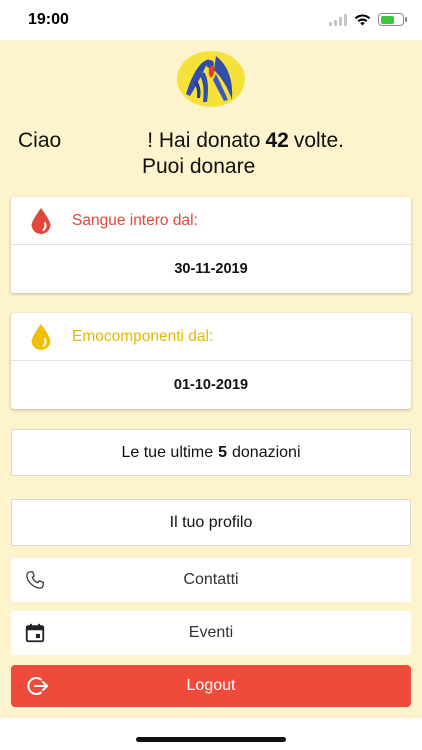 The image size is (422, 750). I want to click on greeting-donated-prefix: ! Hai donato, so click(204, 140).